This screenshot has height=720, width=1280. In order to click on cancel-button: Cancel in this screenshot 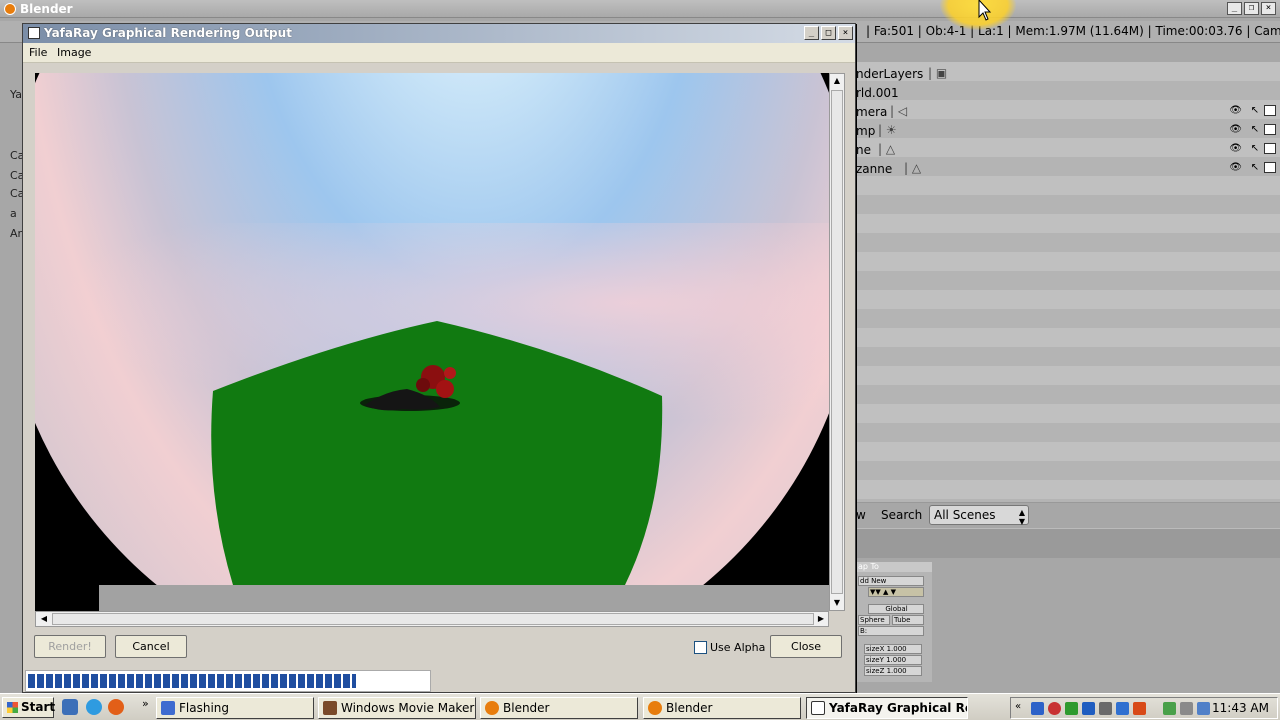, I will do `click(151, 646)`.